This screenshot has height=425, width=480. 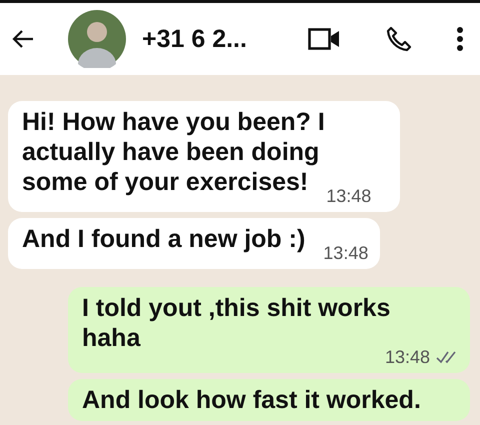 I want to click on menu-icon, so click(x=460, y=39).